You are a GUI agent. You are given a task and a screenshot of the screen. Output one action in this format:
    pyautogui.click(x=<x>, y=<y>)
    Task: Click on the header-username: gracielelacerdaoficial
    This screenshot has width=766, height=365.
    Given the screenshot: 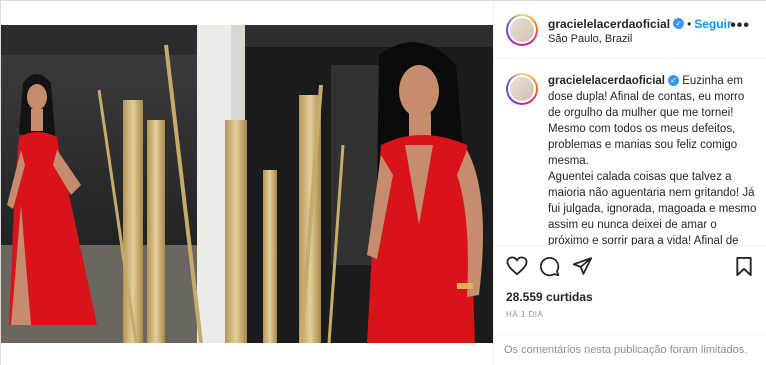 What is the action you would take?
    pyautogui.click(x=609, y=24)
    